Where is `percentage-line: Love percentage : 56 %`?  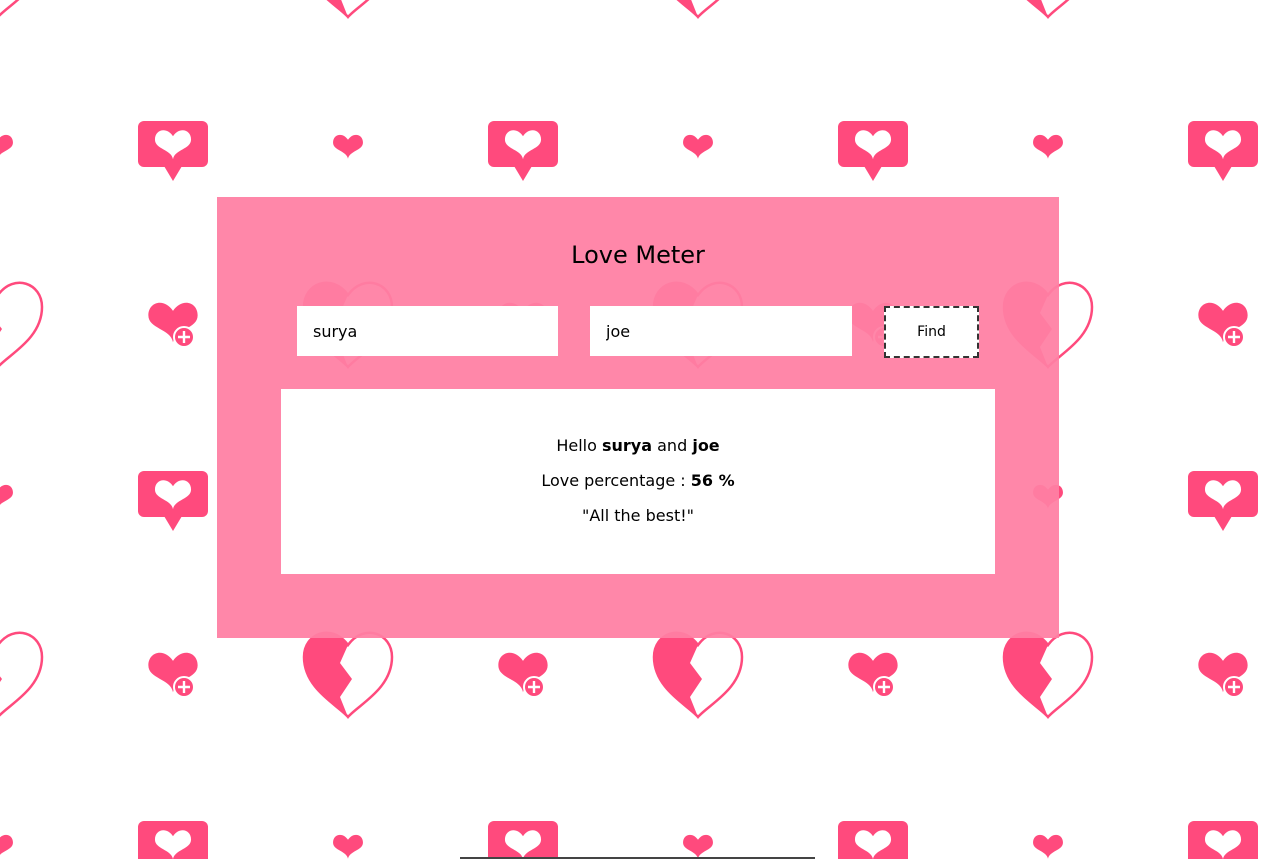
percentage-line: Love percentage : 56 % is located at coordinates (638, 480).